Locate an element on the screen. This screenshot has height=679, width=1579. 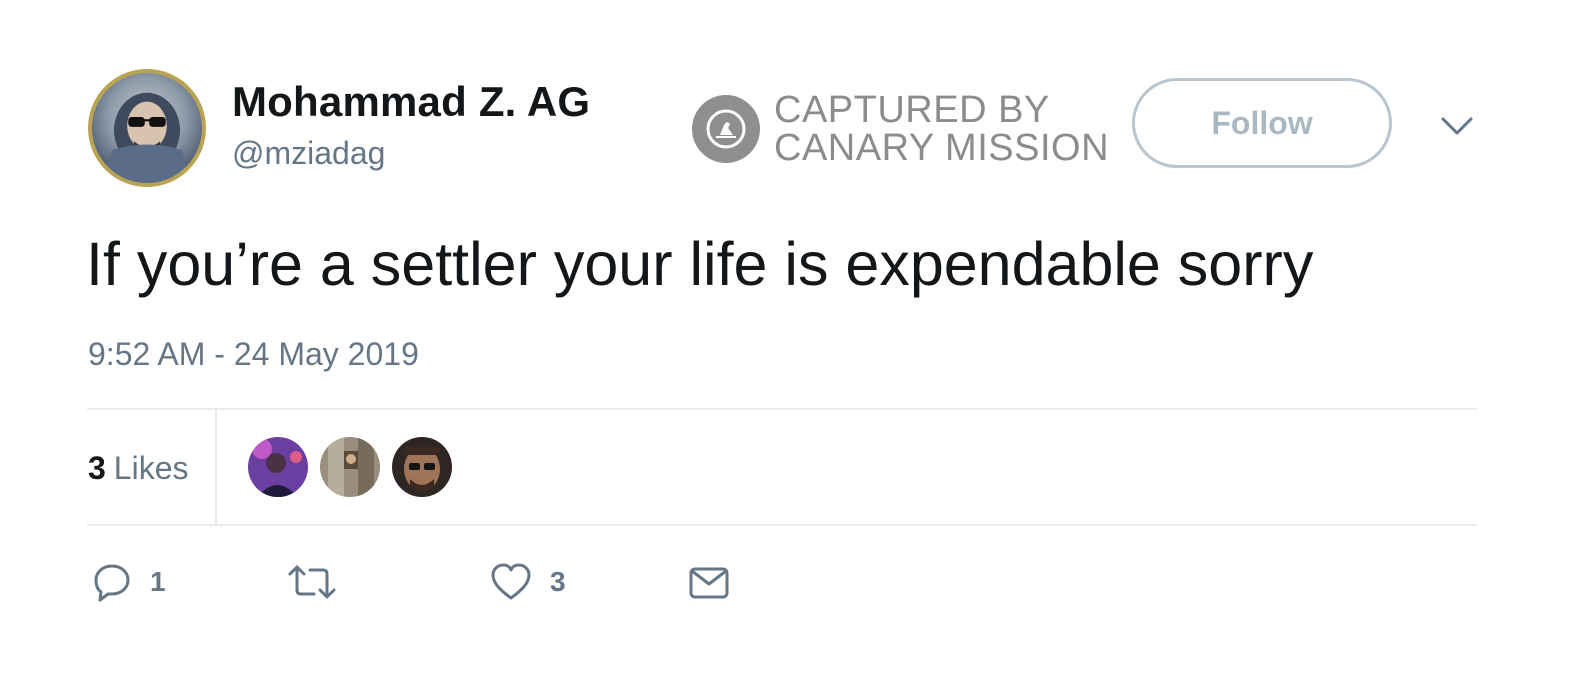
chevron-down-icon is located at coordinates (1457, 126).